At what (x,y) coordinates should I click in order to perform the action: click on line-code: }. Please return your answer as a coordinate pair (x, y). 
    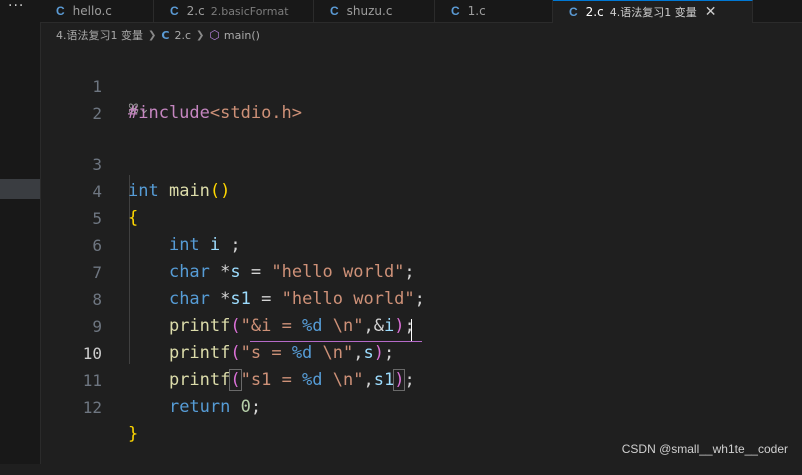
    Looking at the image, I should click on (133, 434).